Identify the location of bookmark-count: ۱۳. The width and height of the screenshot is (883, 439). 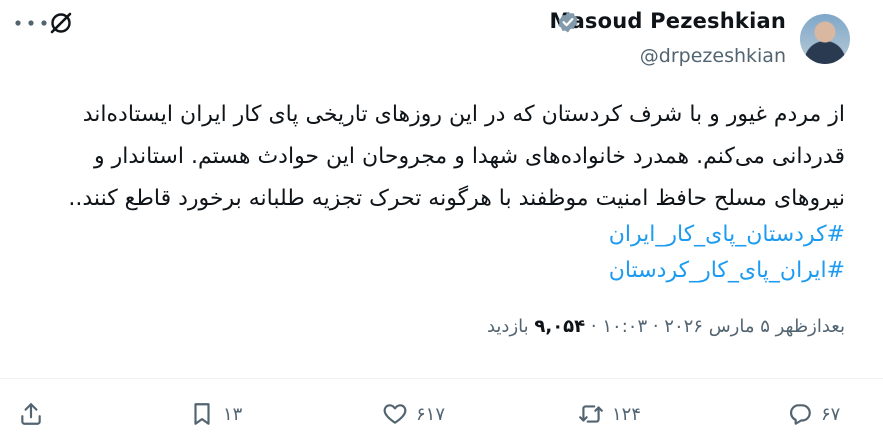
(233, 414).